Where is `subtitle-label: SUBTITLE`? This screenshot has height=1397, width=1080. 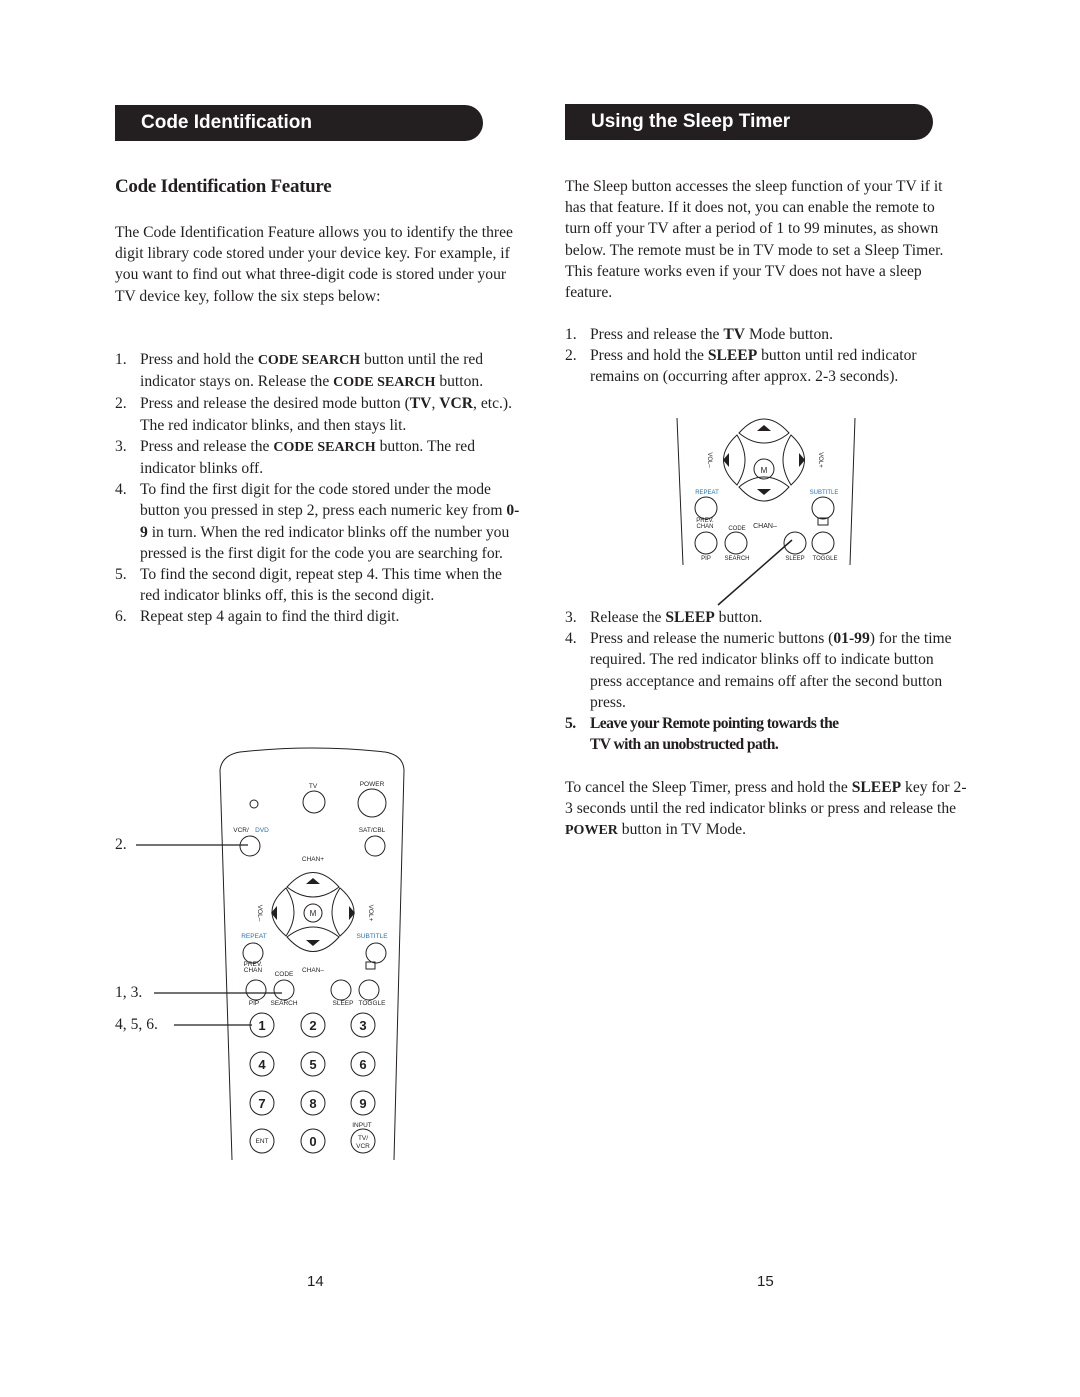
subtitle-label: SUBTITLE is located at coordinates (372, 936).